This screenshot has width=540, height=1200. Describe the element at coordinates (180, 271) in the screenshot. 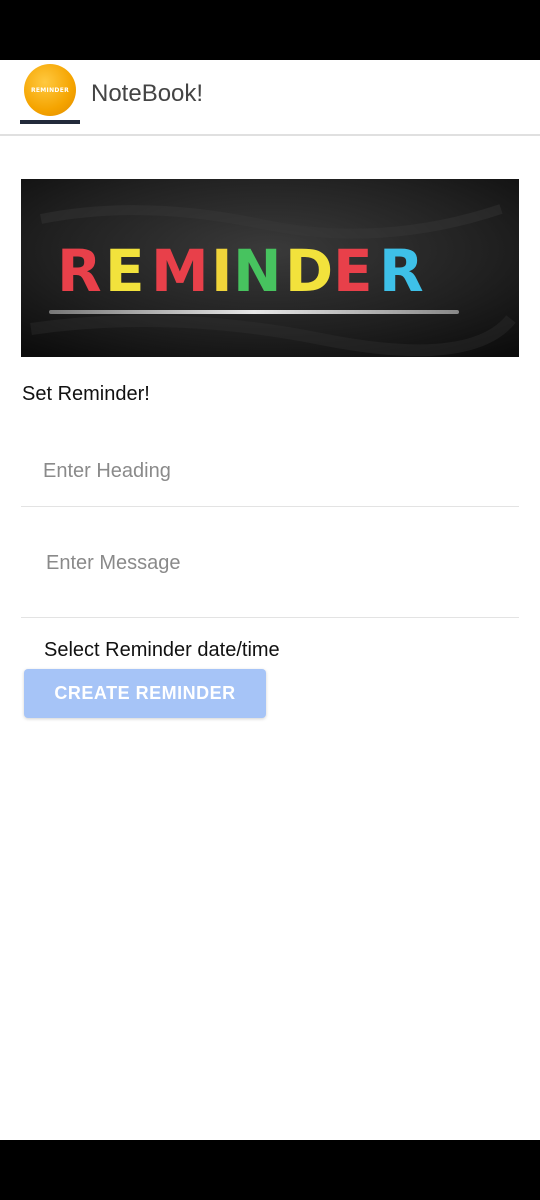

I see `hero-letter: M` at that location.